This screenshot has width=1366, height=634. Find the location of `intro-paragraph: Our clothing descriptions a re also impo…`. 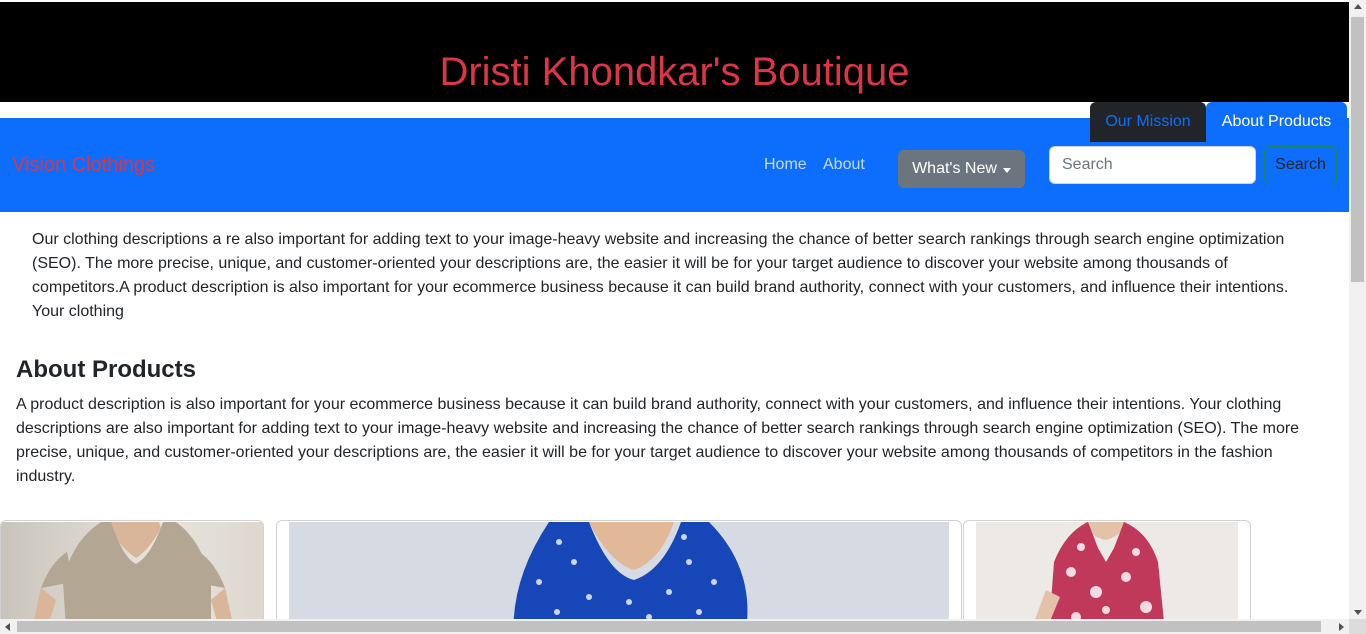

intro-paragraph: Our clothing descriptions a re also impo… is located at coordinates (660, 275).